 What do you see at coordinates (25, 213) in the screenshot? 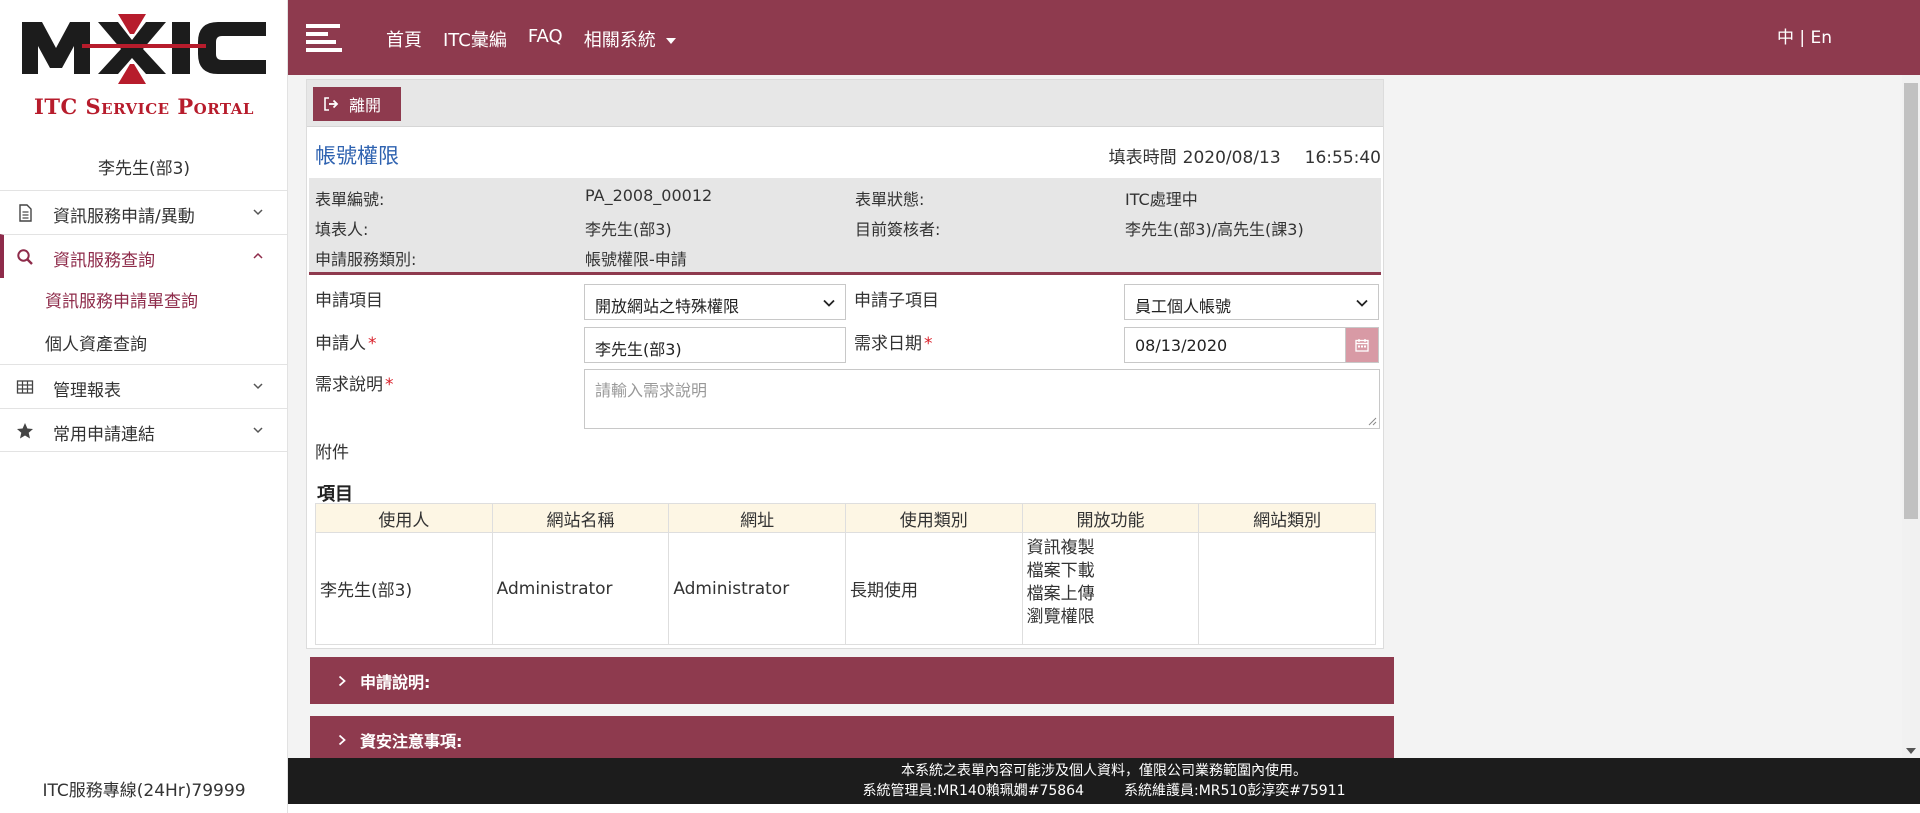
I see `document-icon` at bounding box center [25, 213].